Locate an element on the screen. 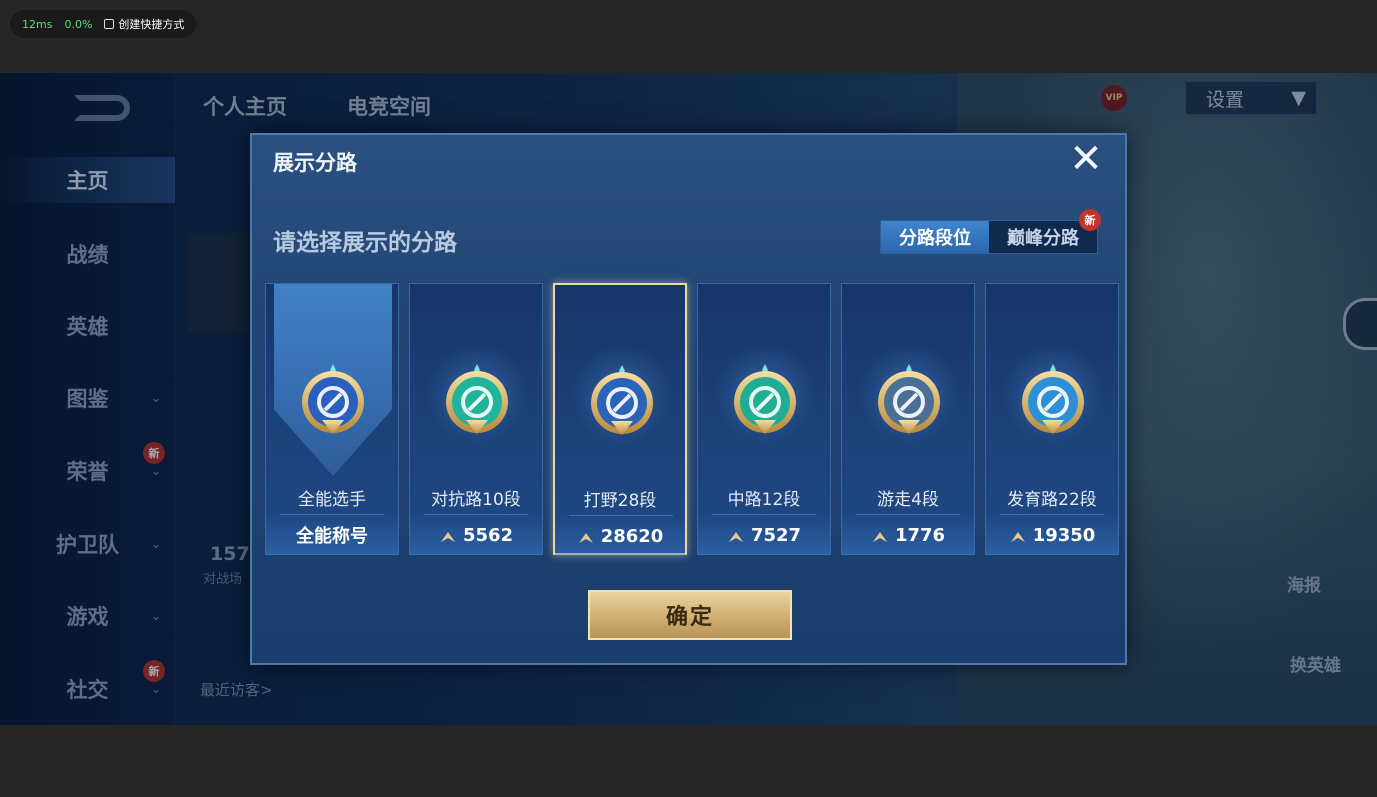  shortcut-link: 创建快捷方式 is located at coordinates (144, 24).